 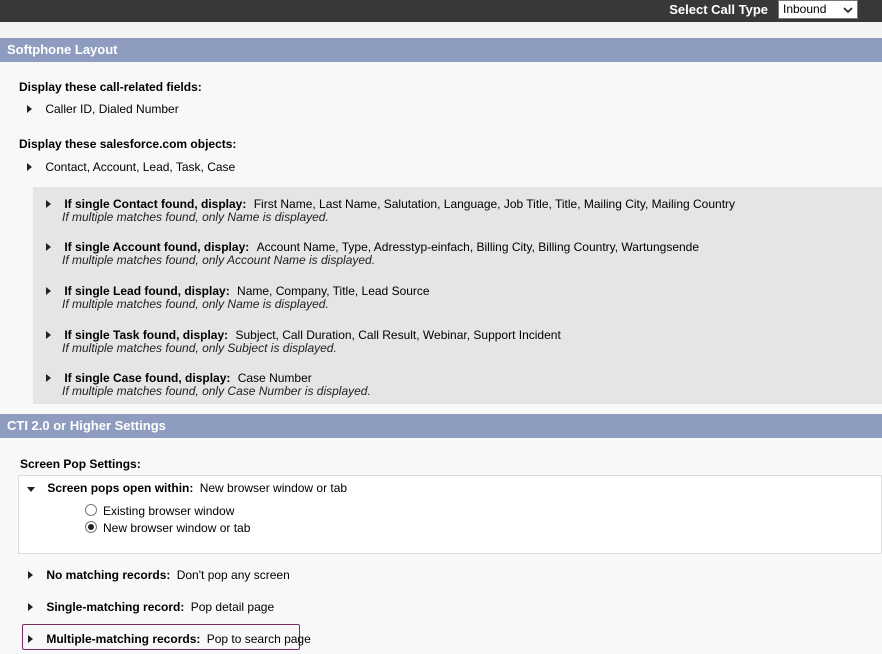 I want to click on object-detail-label: If single Case found, display:, so click(x=147, y=378).